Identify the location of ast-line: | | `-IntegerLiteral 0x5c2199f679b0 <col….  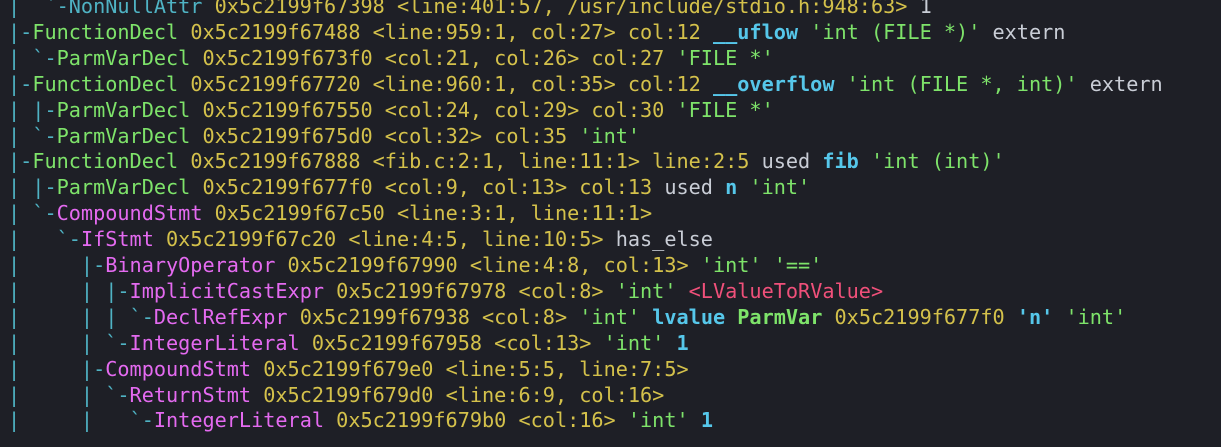
(360, 420).